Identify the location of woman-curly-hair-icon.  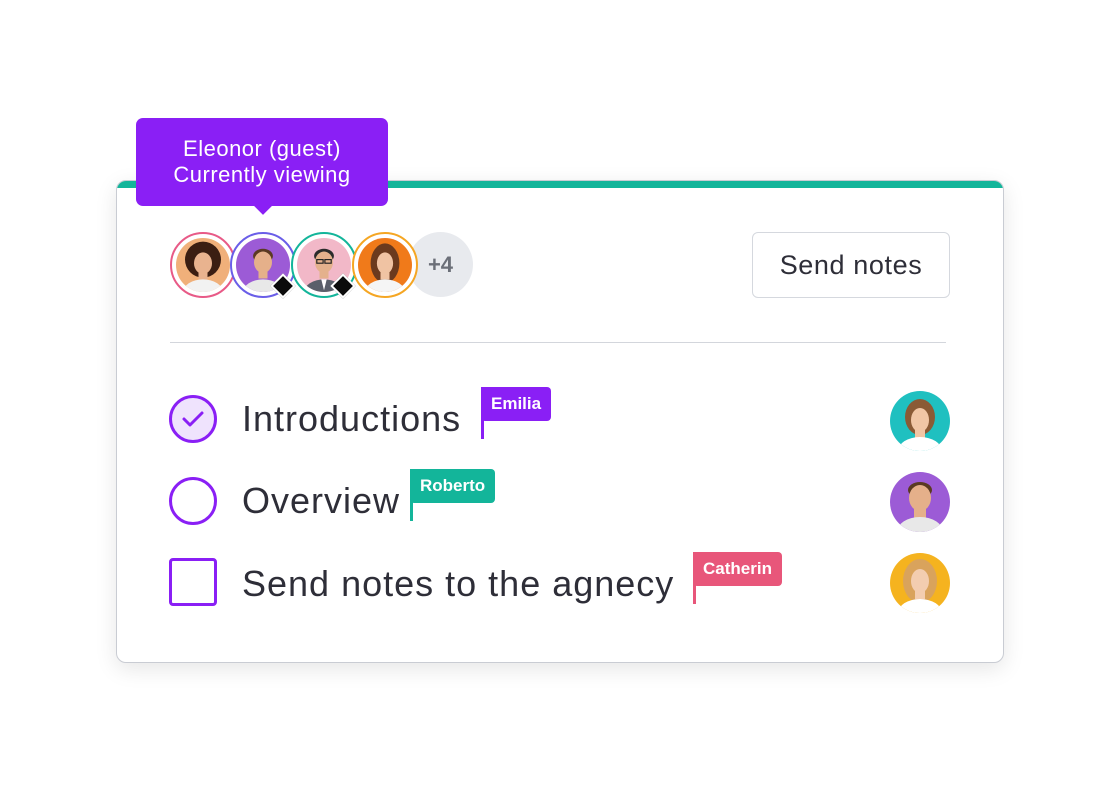
(203, 265).